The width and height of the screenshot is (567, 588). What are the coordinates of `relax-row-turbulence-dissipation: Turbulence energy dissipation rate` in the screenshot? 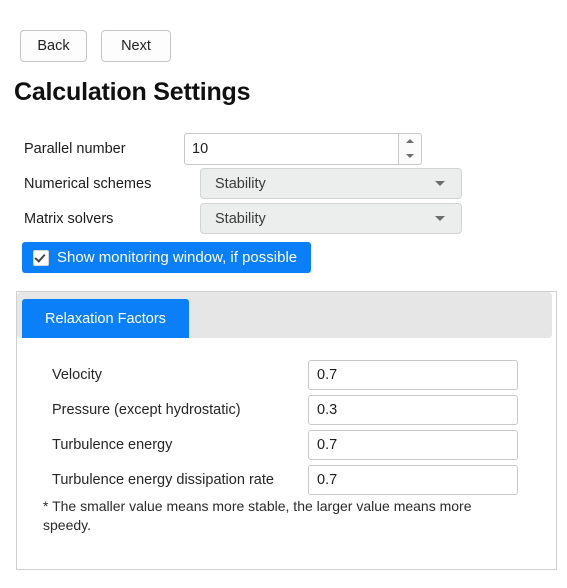 It's located at (297, 479).